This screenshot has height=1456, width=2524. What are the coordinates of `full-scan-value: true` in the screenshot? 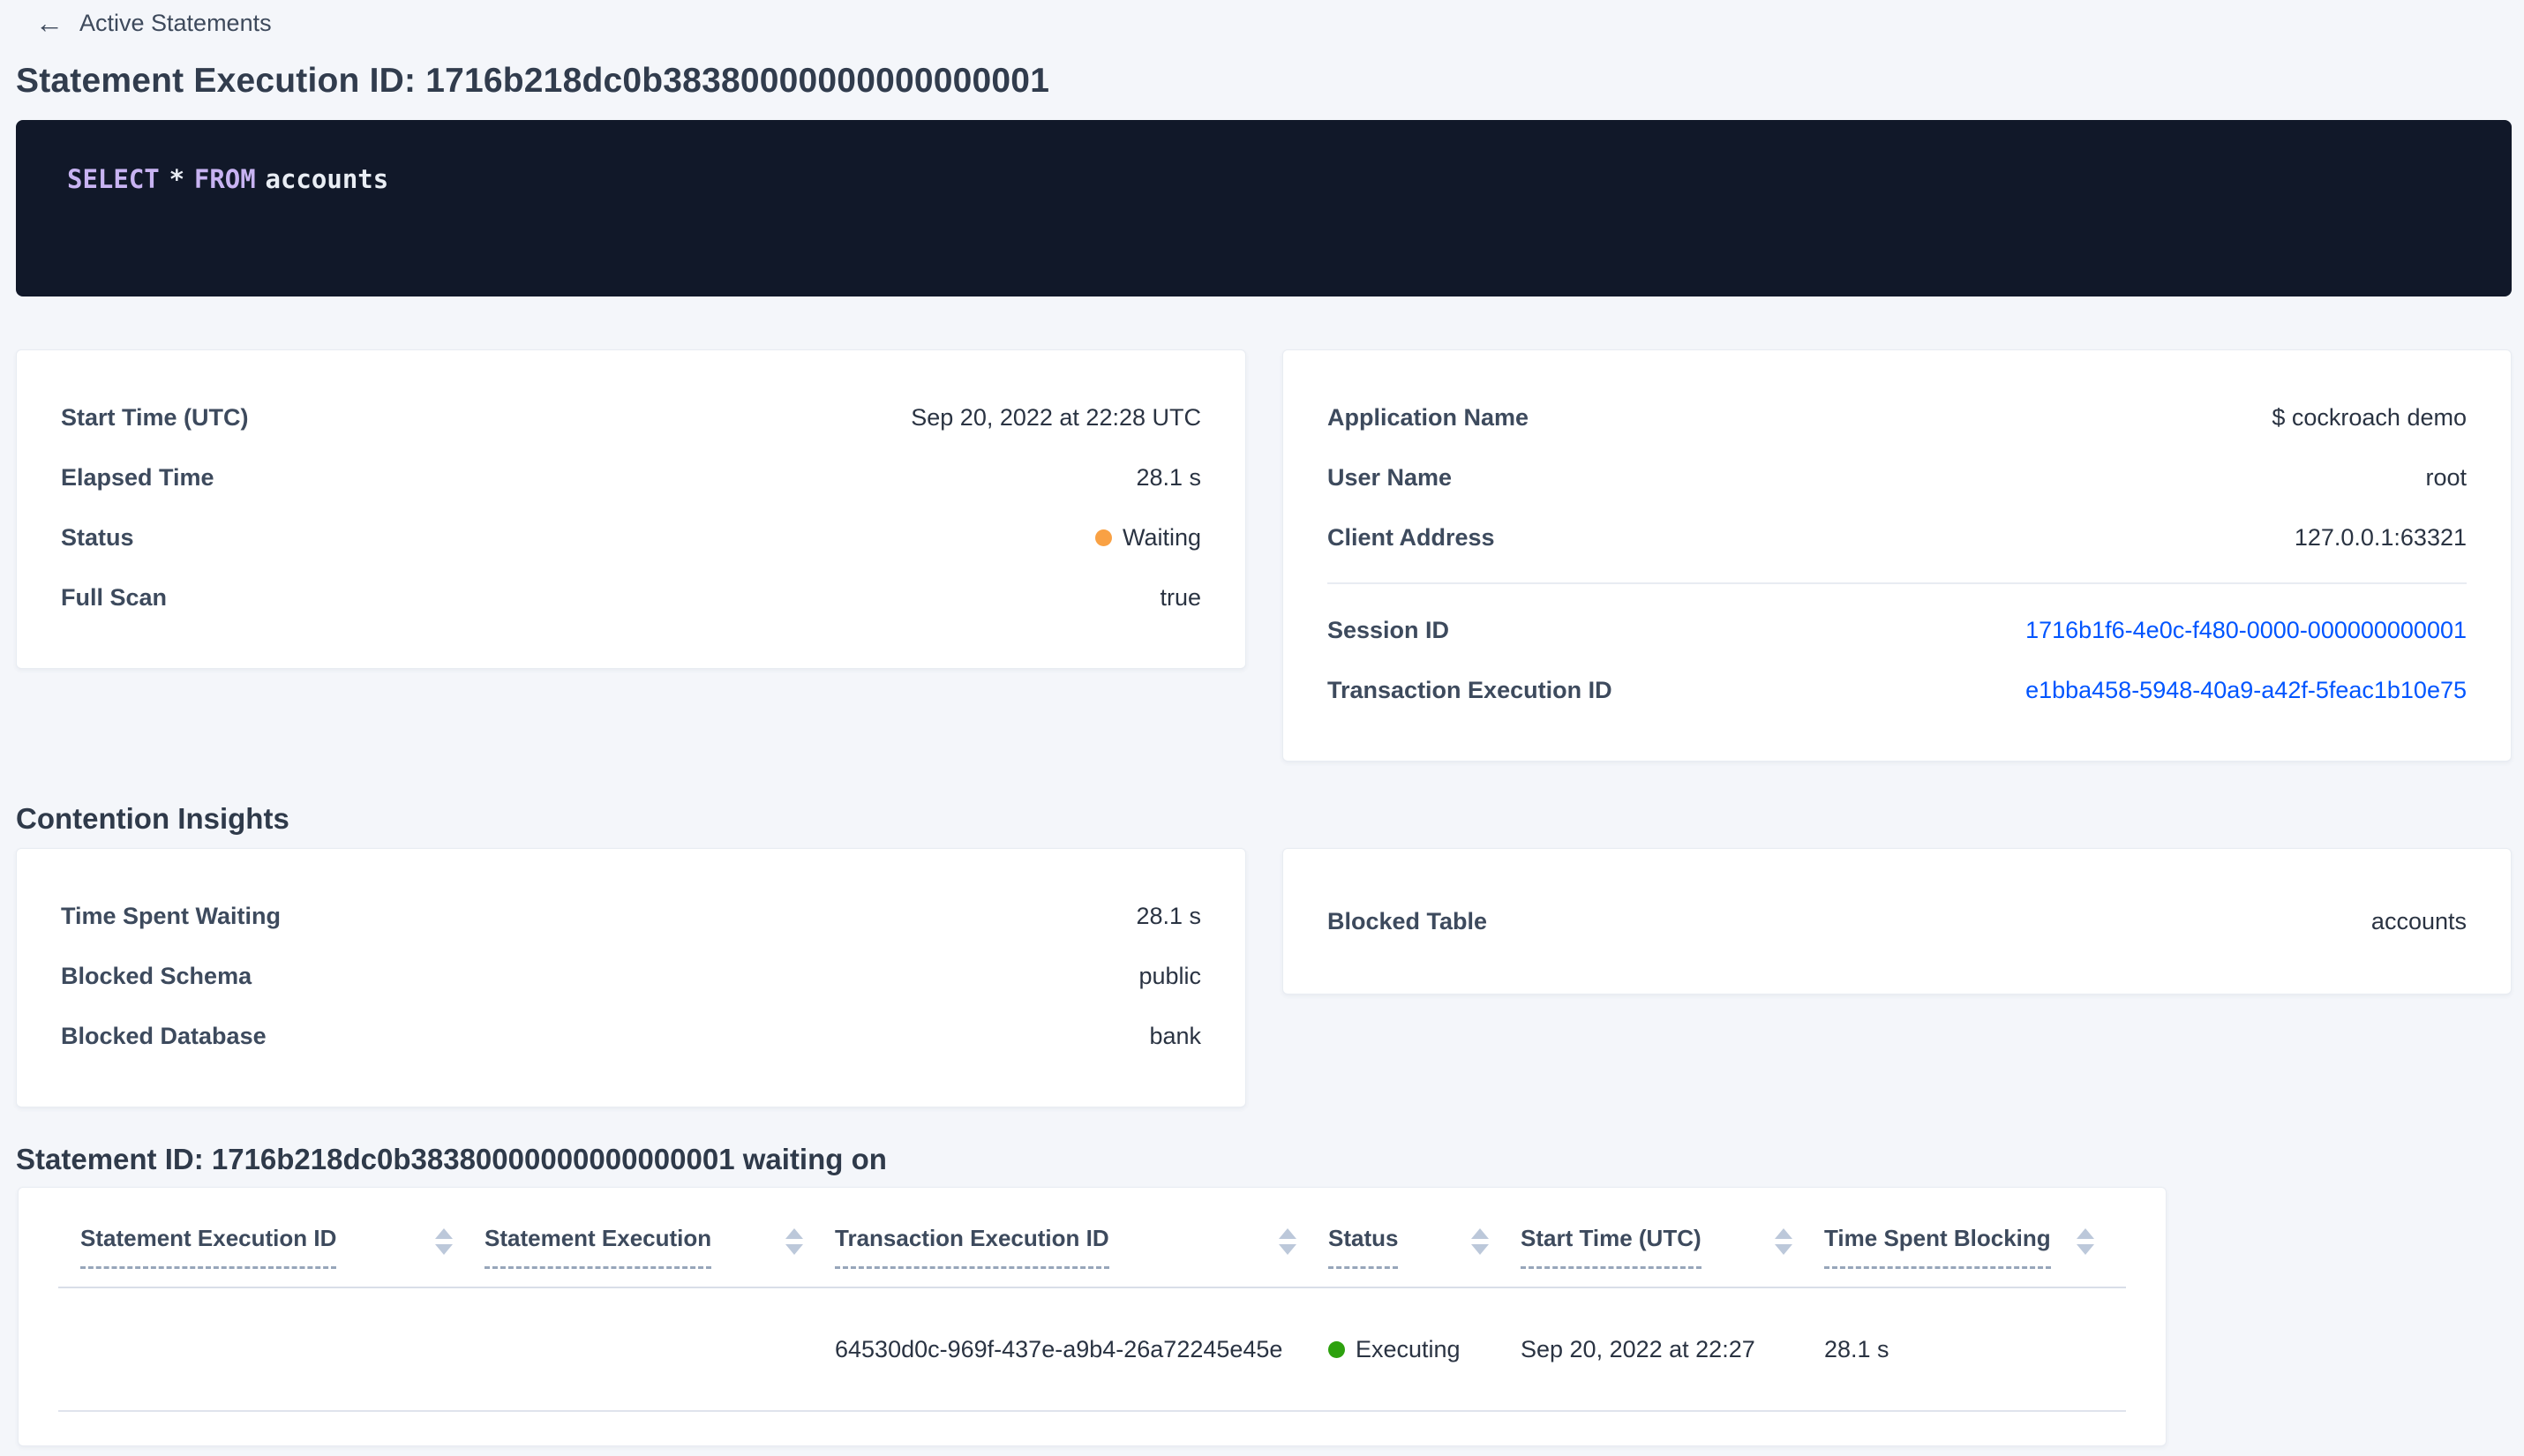 It's located at (1180, 597).